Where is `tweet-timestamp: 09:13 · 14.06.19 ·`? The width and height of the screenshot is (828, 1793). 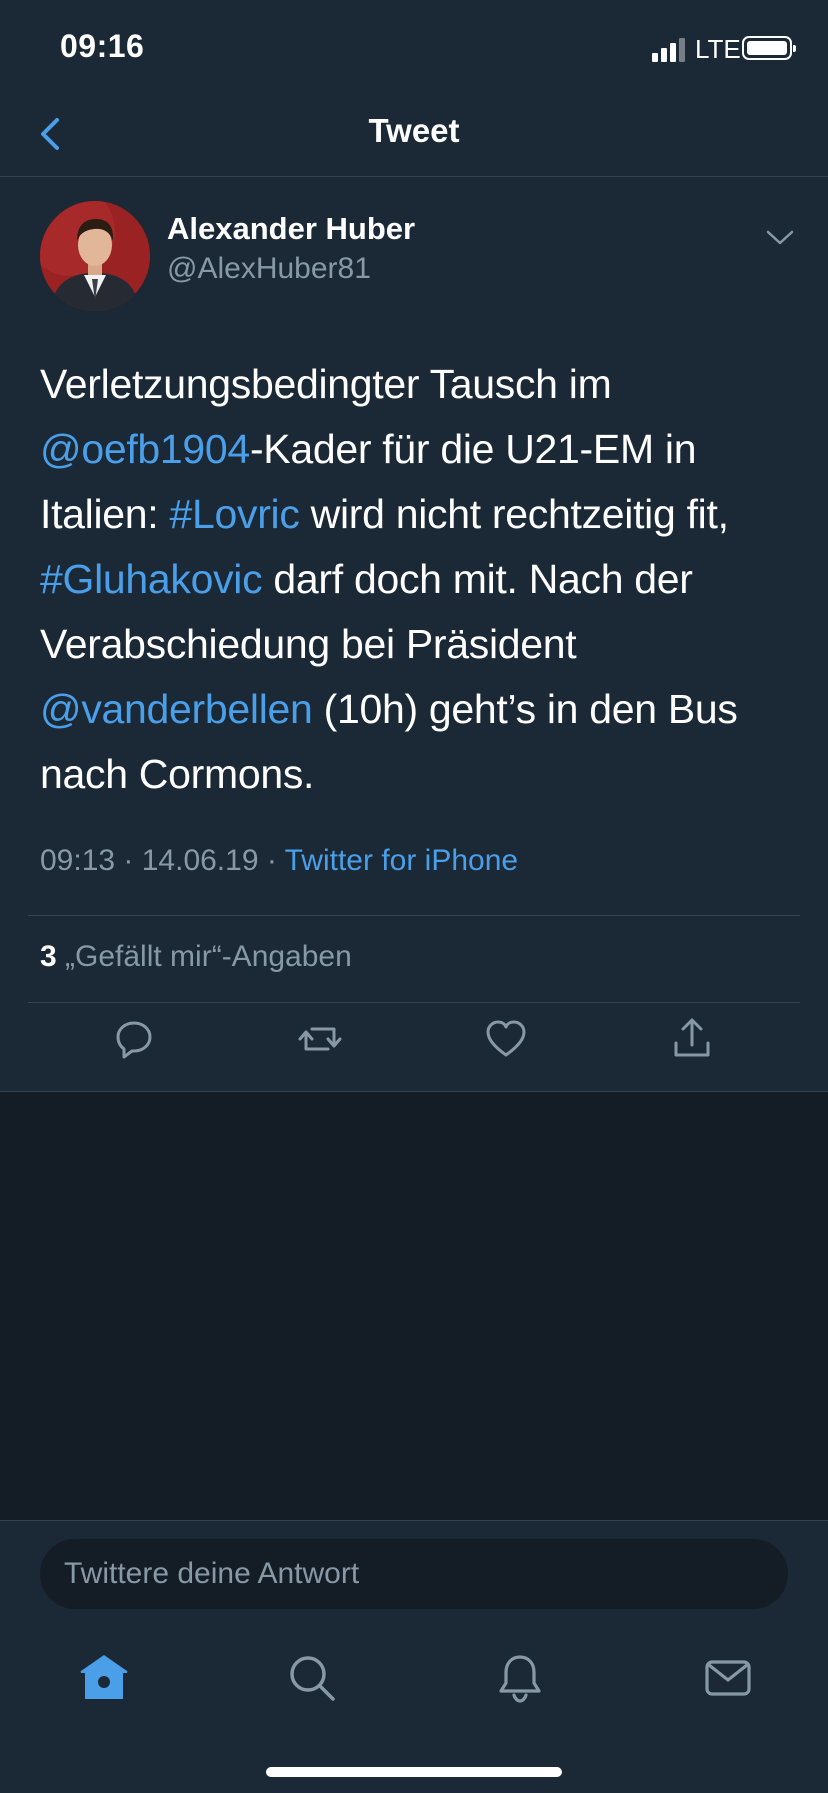 tweet-timestamp: 09:13 · 14.06.19 · is located at coordinates (162, 860).